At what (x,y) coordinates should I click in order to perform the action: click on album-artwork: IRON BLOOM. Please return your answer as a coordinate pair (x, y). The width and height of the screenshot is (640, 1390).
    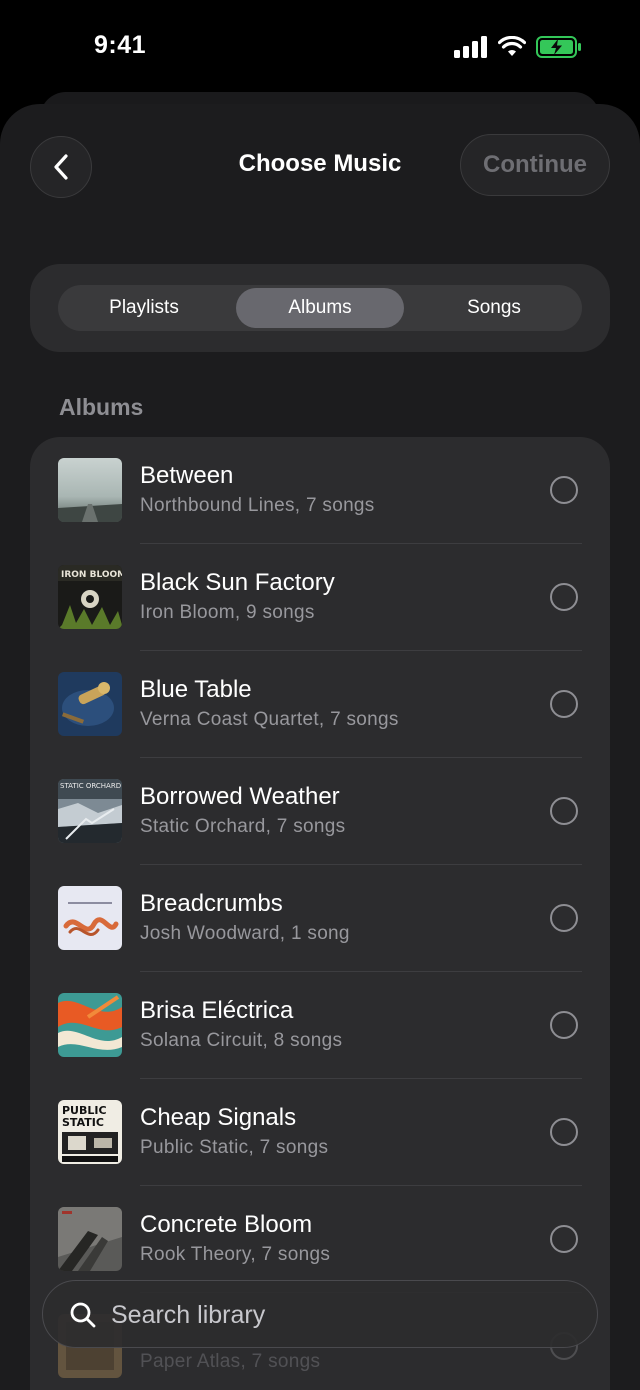
    Looking at the image, I should click on (90, 597).